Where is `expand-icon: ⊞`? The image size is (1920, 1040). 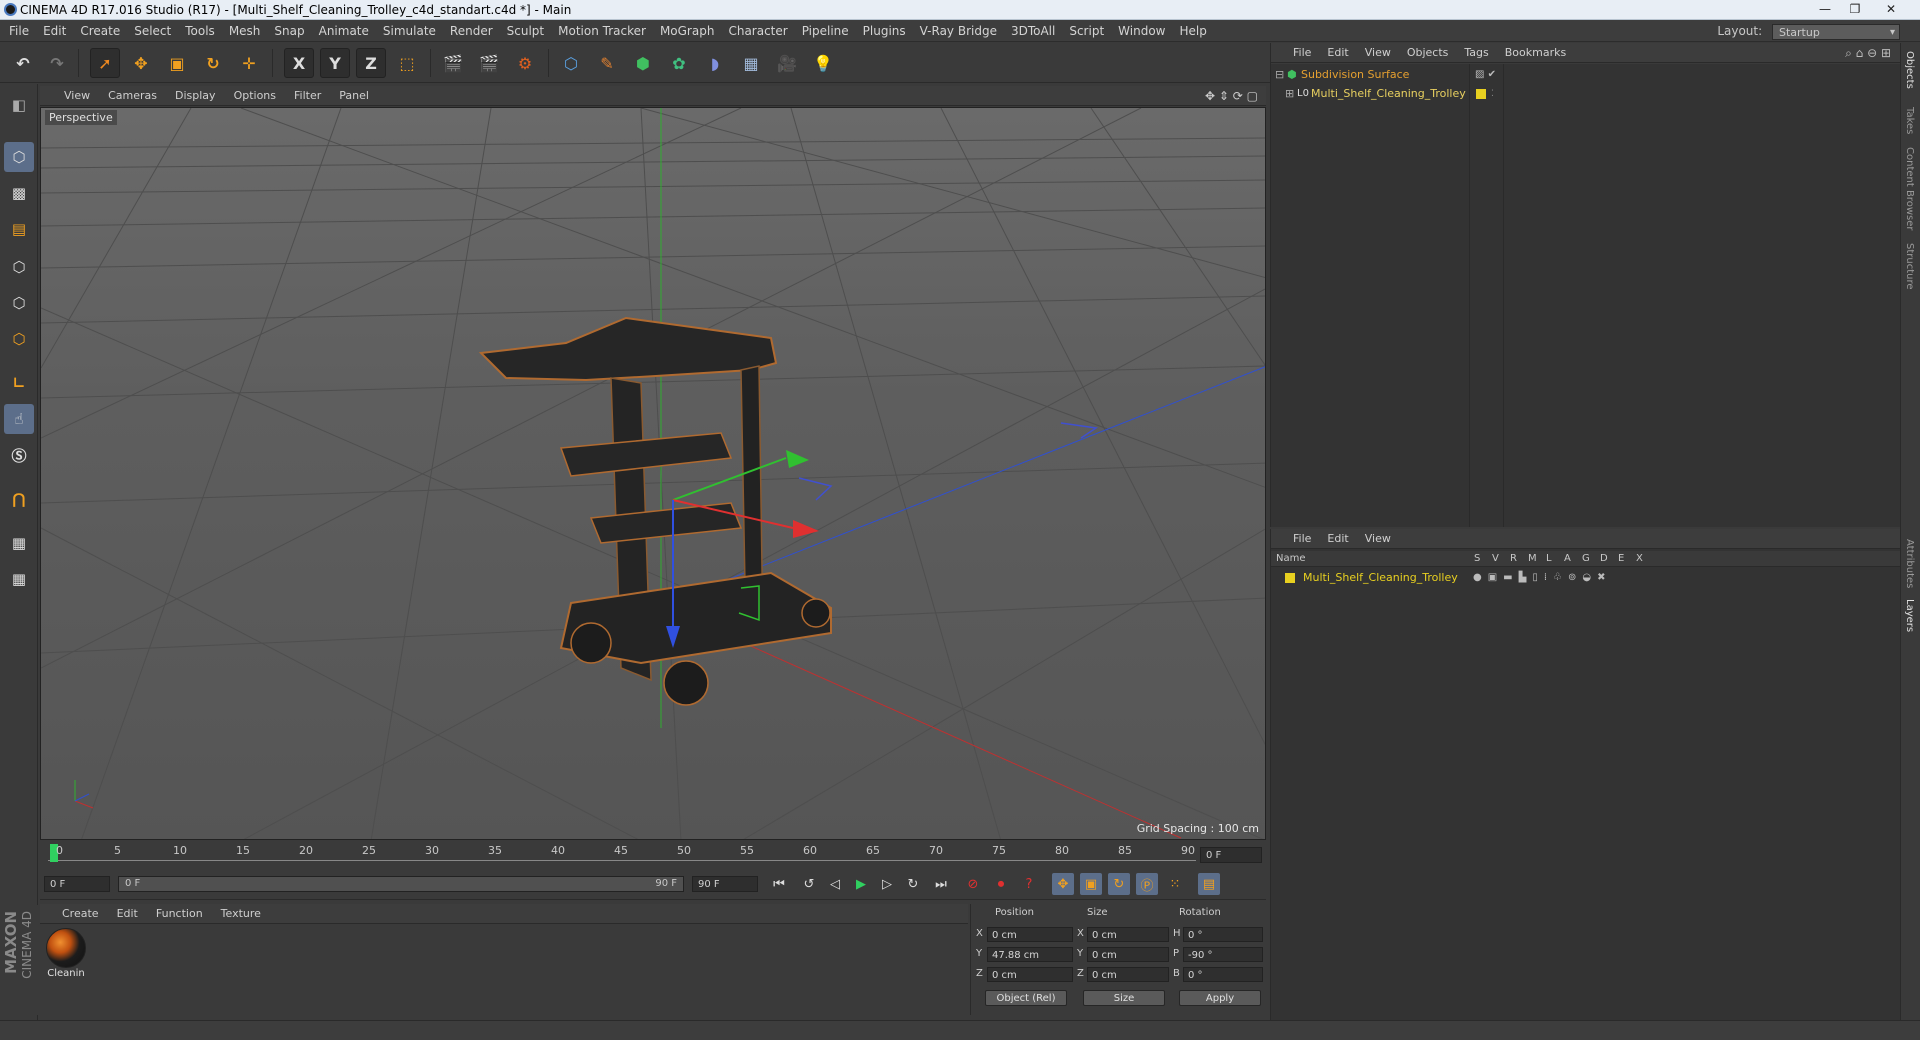 expand-icon: ⊞ is located at coordinates (1289, 94).